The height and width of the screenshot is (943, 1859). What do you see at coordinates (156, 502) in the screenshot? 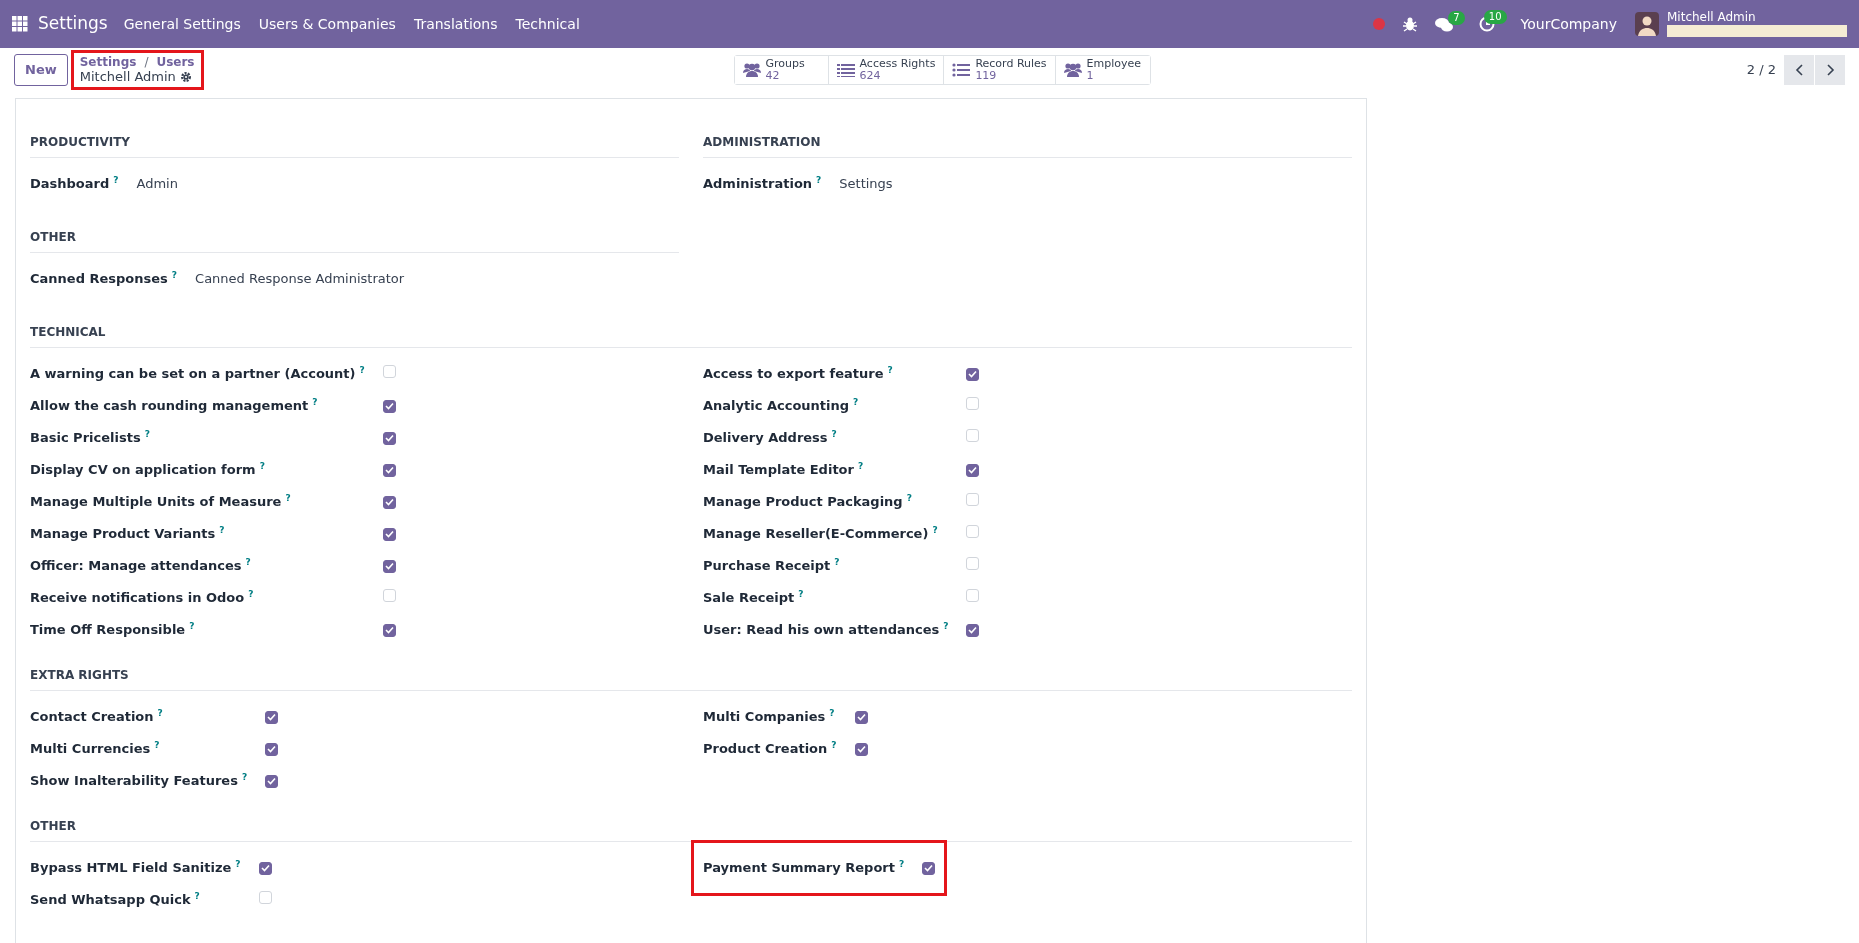
I see `field-label: Manage Multiple Units of Measure` at bounding box center [156, 502].